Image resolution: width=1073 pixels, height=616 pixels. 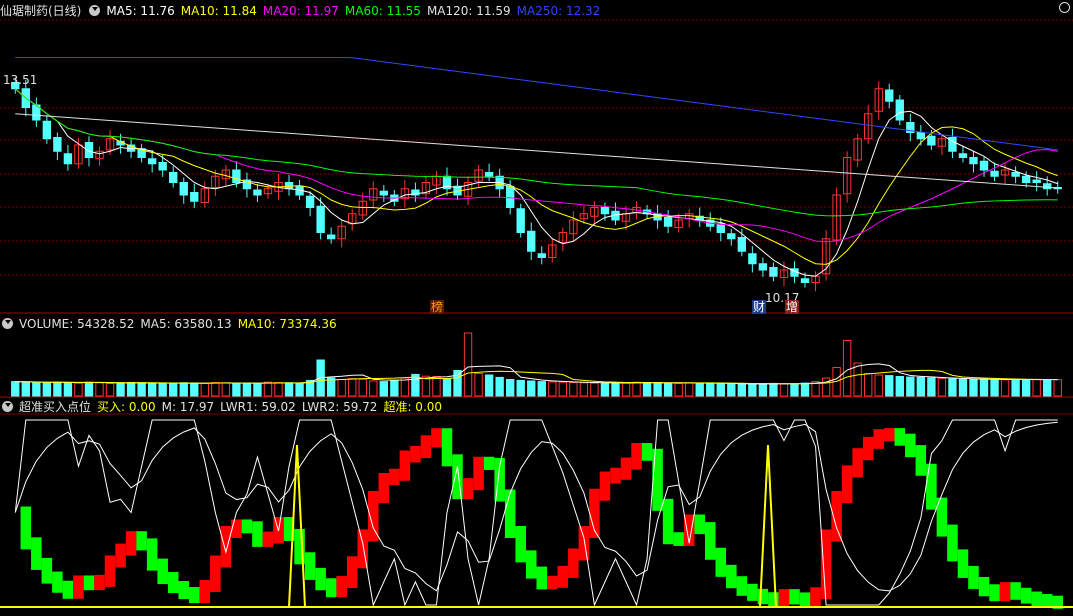 What do you see at coordinates (258, 407) in the screenshot?
I see `indicator-lwr1: LWR1: 59.02` at bounding box center [258, 407].